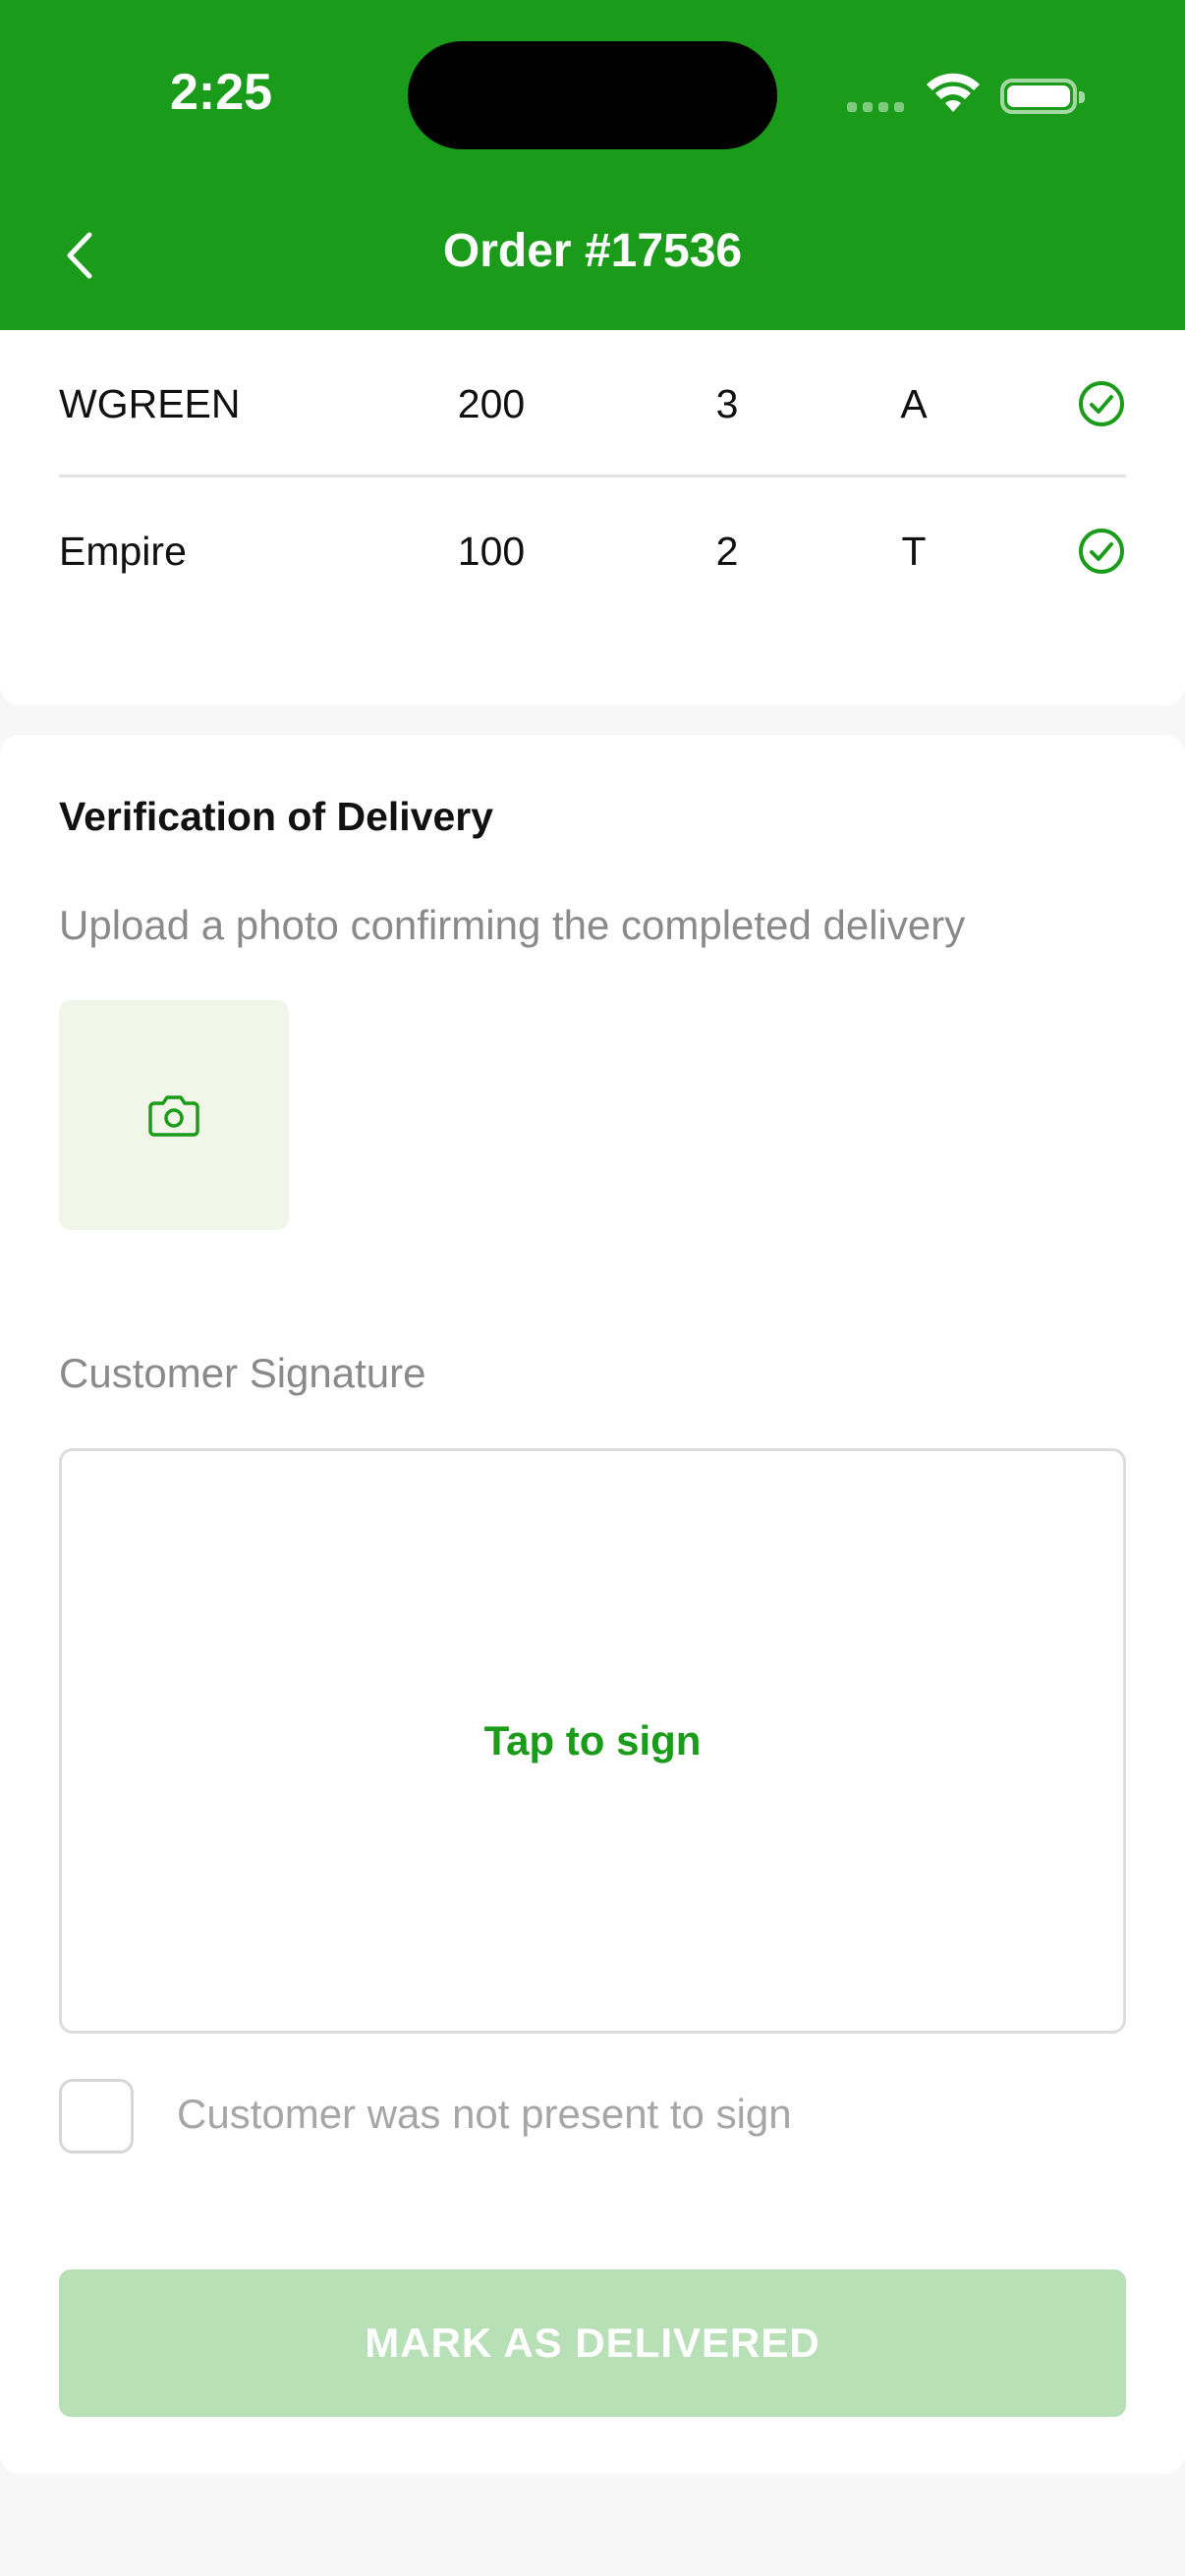 The image size is (1185, 2576). I want to click on section-title: Verification of Delivery, so click(277, 816).